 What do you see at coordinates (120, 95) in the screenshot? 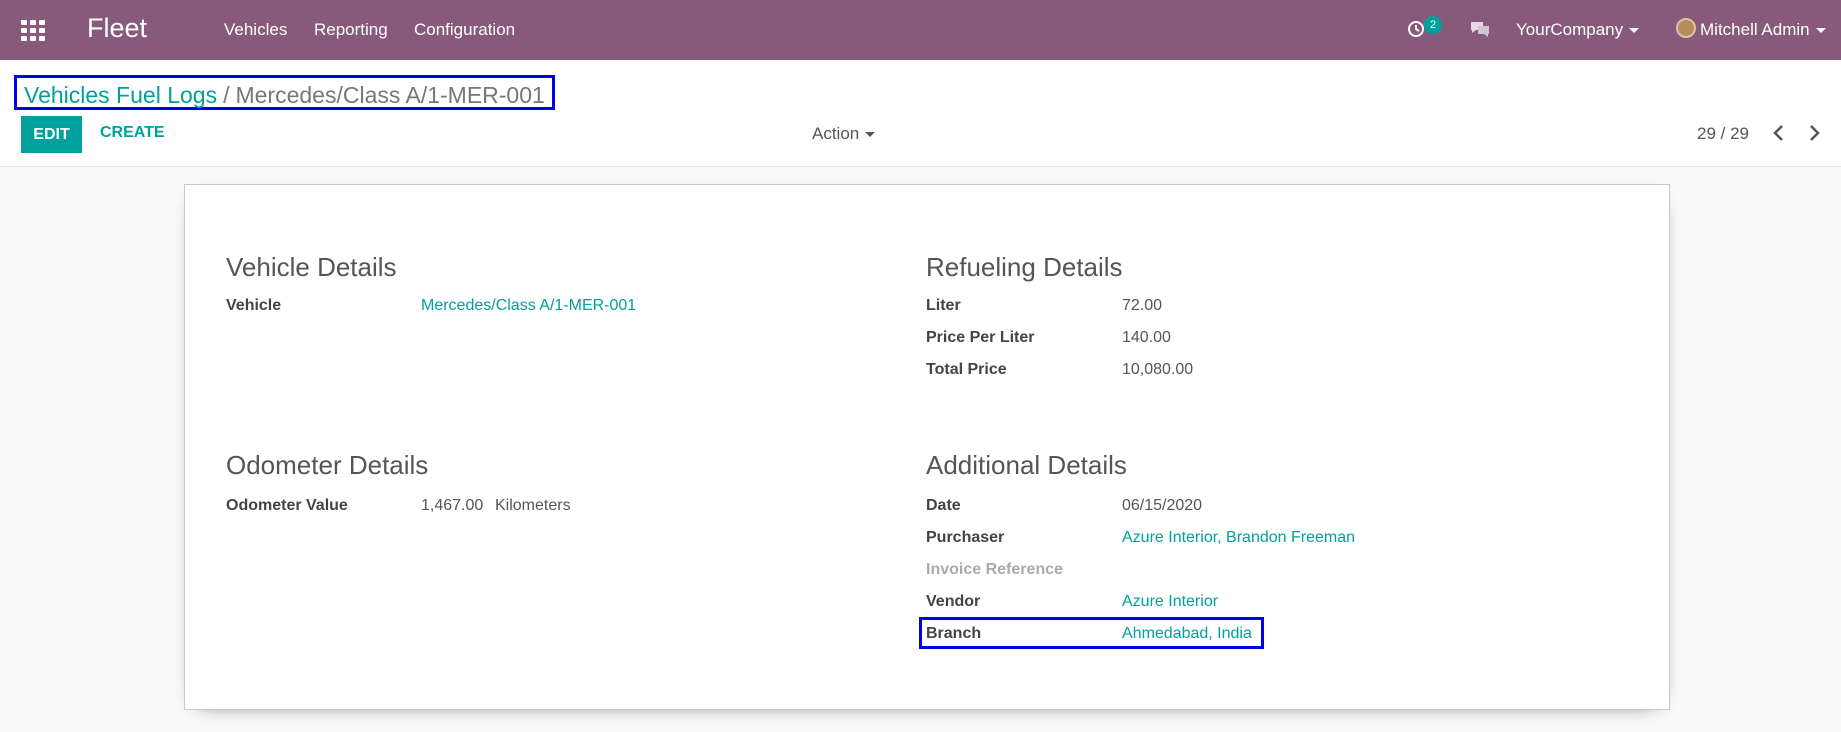
I see `breadcrumb-parent-link: Vehicles Fuel Logs` at bounding box center [120, 95].